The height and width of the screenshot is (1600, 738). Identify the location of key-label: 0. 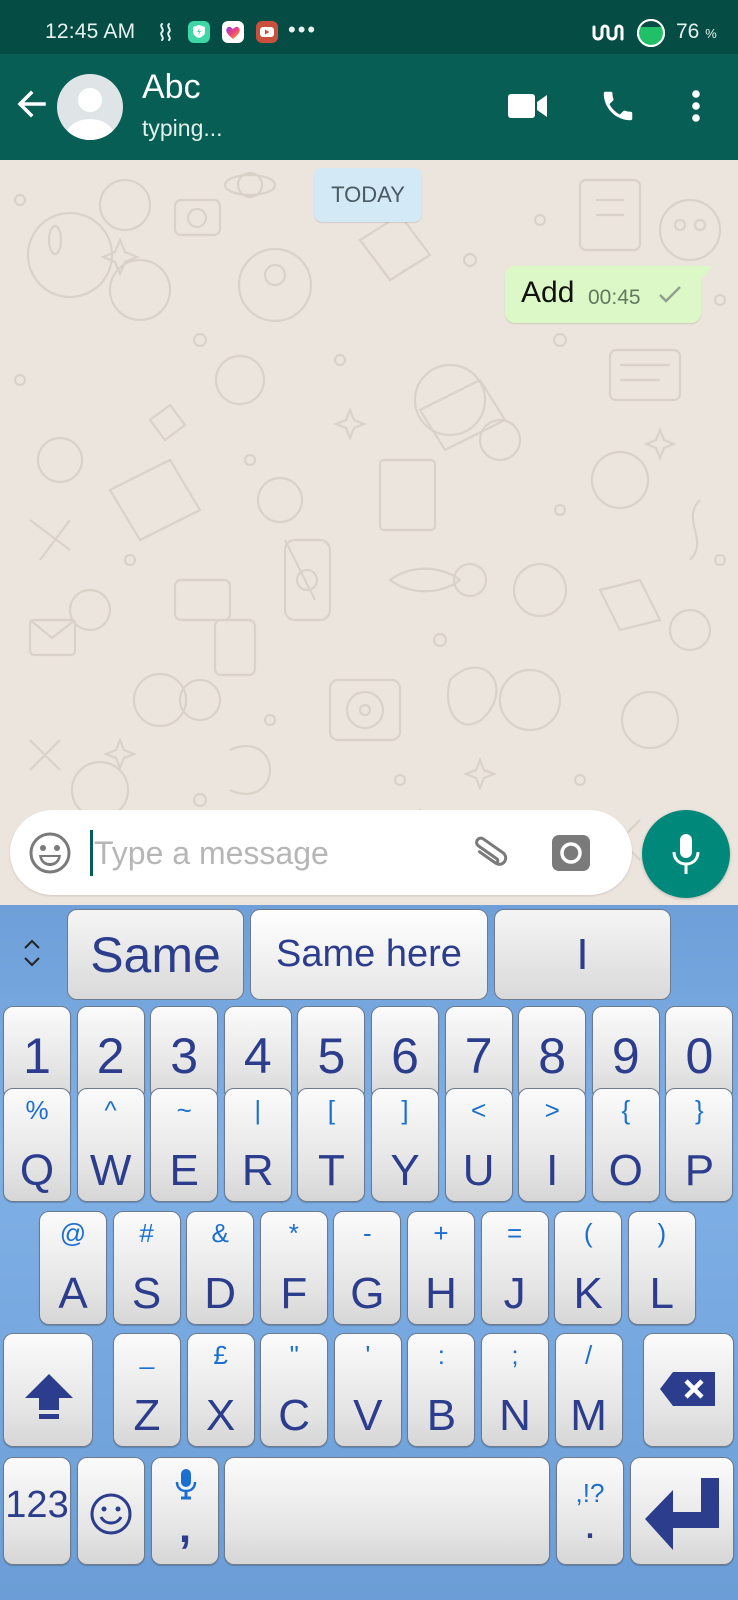
(699, 1056).